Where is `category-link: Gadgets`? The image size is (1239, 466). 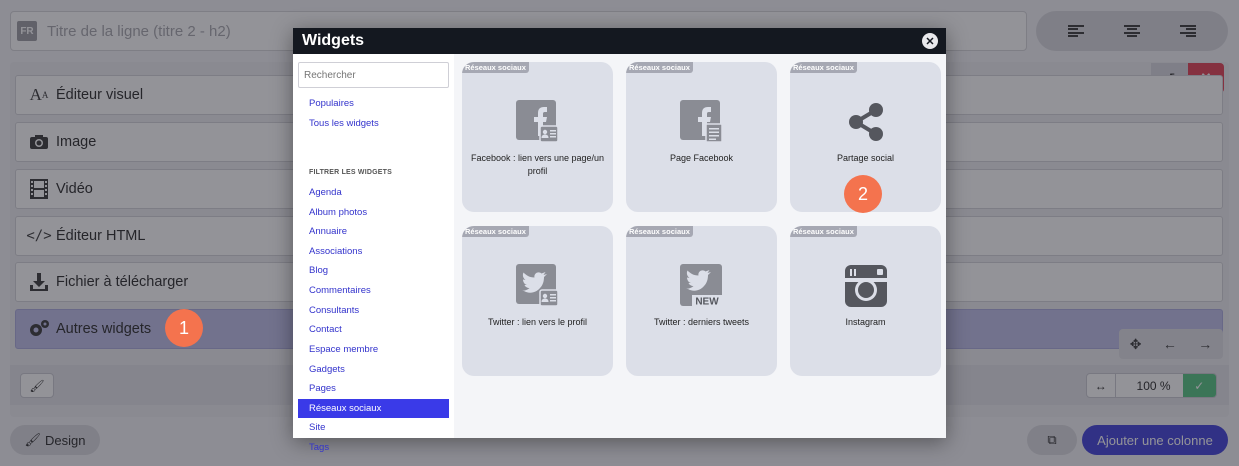 category-link: Gadgets is located at coordinates (327, 369).